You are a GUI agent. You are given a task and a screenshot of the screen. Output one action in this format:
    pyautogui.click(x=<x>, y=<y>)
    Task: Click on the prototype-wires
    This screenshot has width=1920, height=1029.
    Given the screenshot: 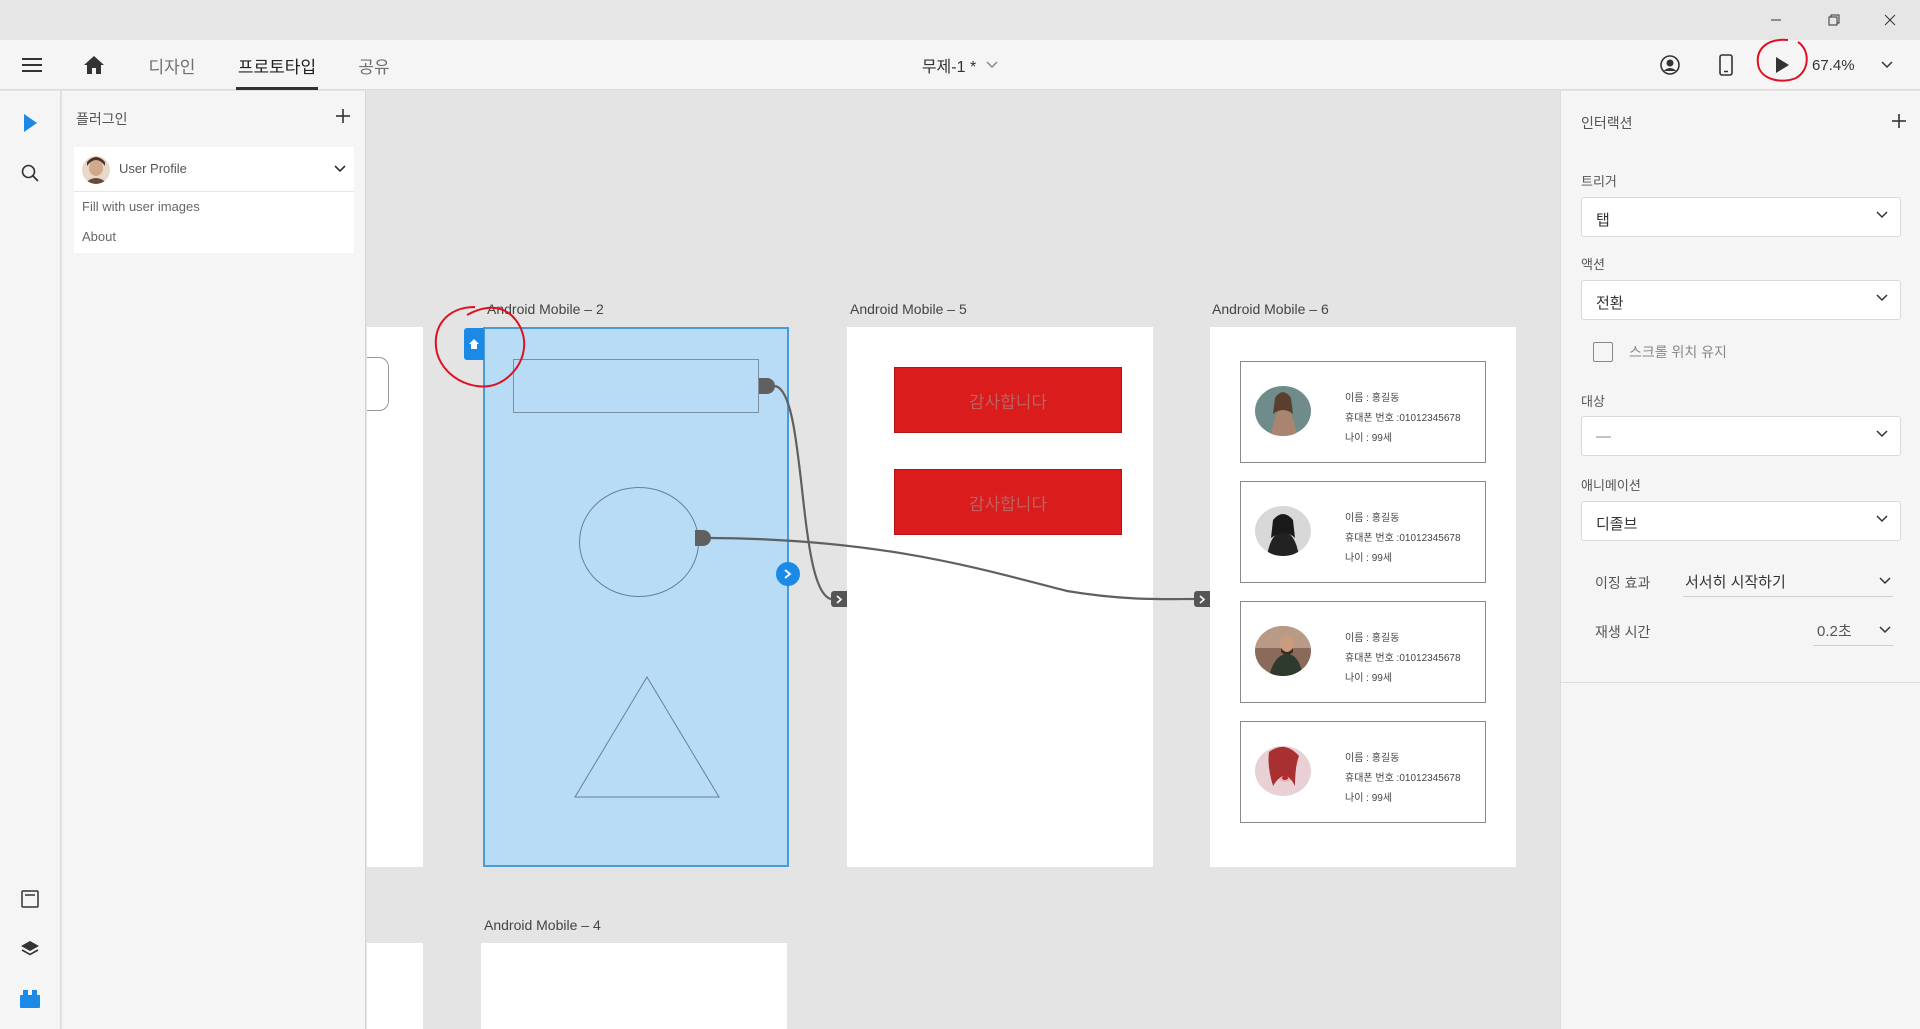 What is the action you would take?
    pyautogui.click(x=952, y=492)
    